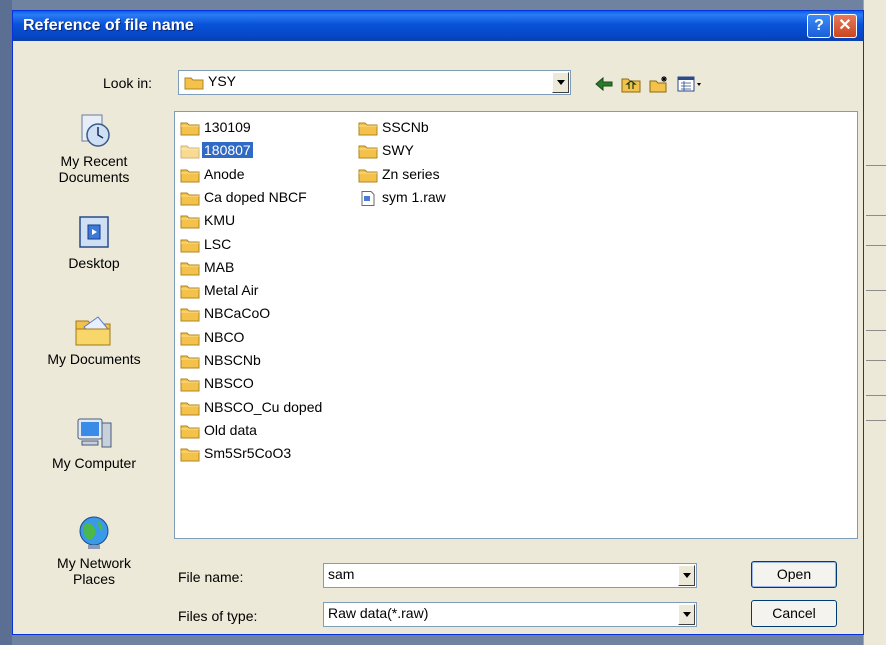 The width and height of the screenshot is (886, 645). I want to click on file-list-item-label: SWY, so click(398, 150).